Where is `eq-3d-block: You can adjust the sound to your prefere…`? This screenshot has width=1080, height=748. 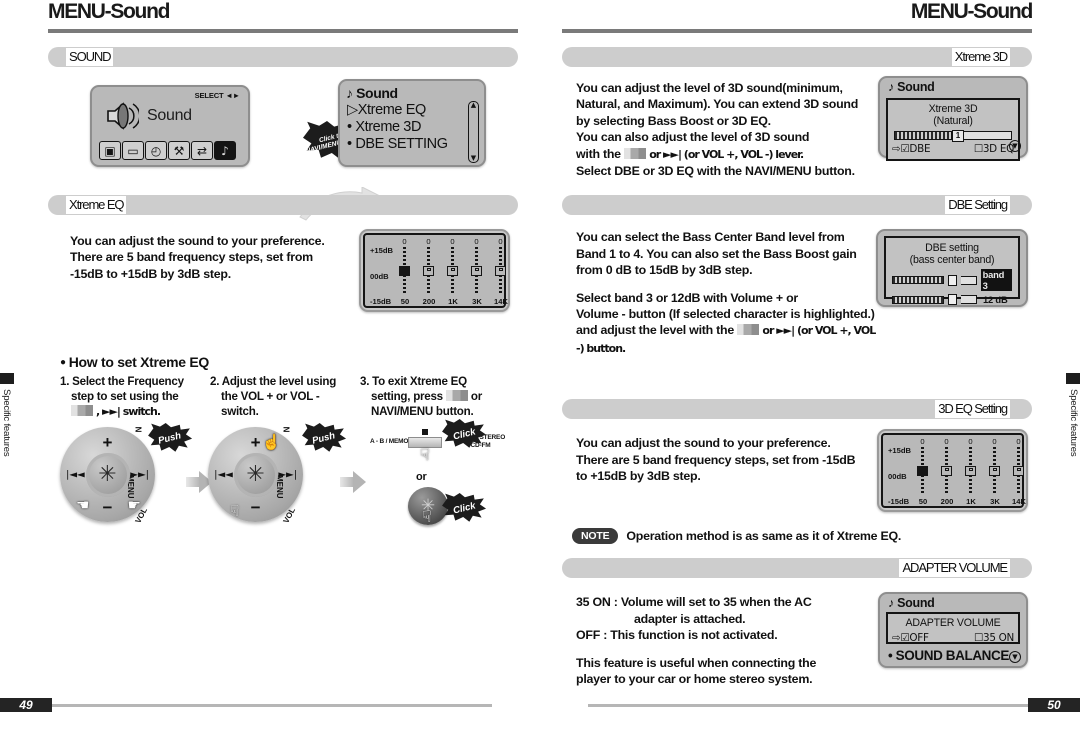
eq-3d-block: You can adjust the sound to your prefere… is located at coordinates (797, 471).